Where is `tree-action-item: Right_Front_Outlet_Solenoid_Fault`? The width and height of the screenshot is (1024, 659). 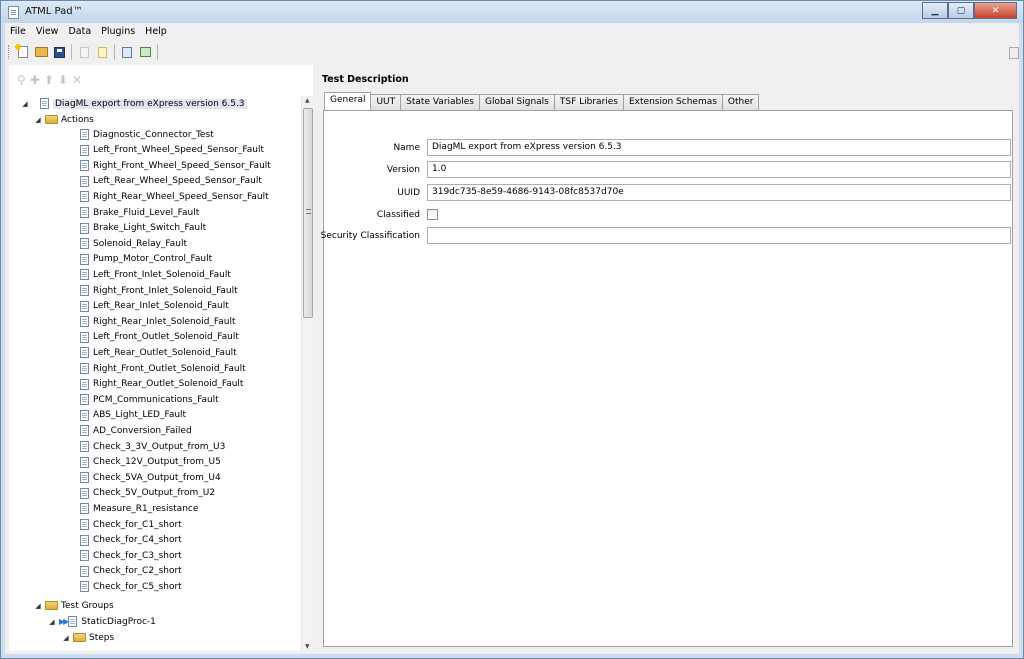 tree-action-item: Right_Front_Outlet_Solenoid_Fault is located at coordinates (163, 368).